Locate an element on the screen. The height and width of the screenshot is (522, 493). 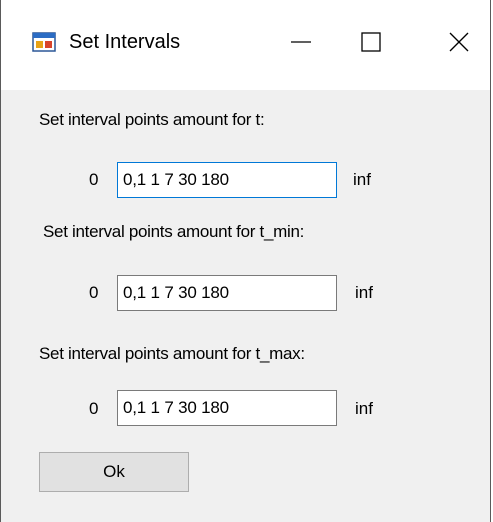
close-button is located at coordinates (459, 42).